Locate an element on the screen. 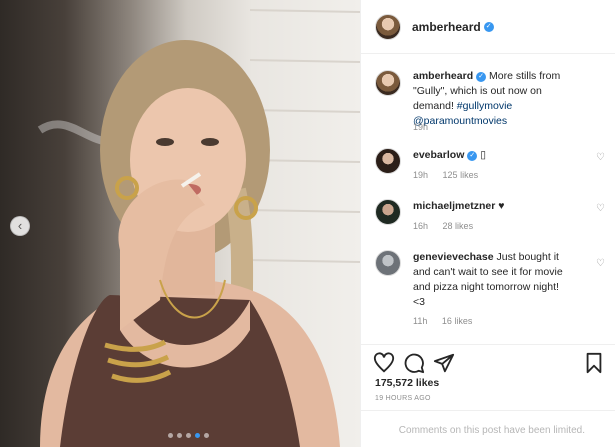 This screenshot has height=447, width=615. comment-username: michaeljmetzner is located at coordinates (454, 206).